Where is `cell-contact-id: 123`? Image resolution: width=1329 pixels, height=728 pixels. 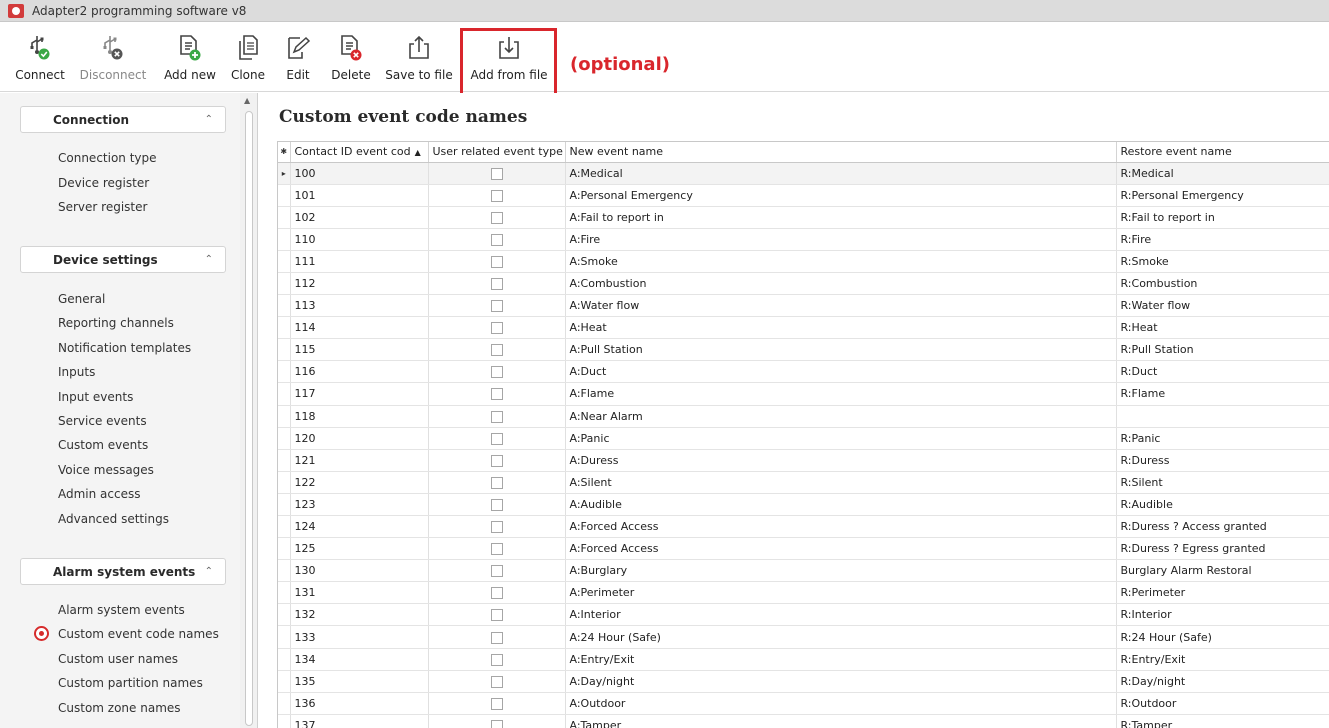 cell-contact-id: 123 is located at coordinates (359, 505).